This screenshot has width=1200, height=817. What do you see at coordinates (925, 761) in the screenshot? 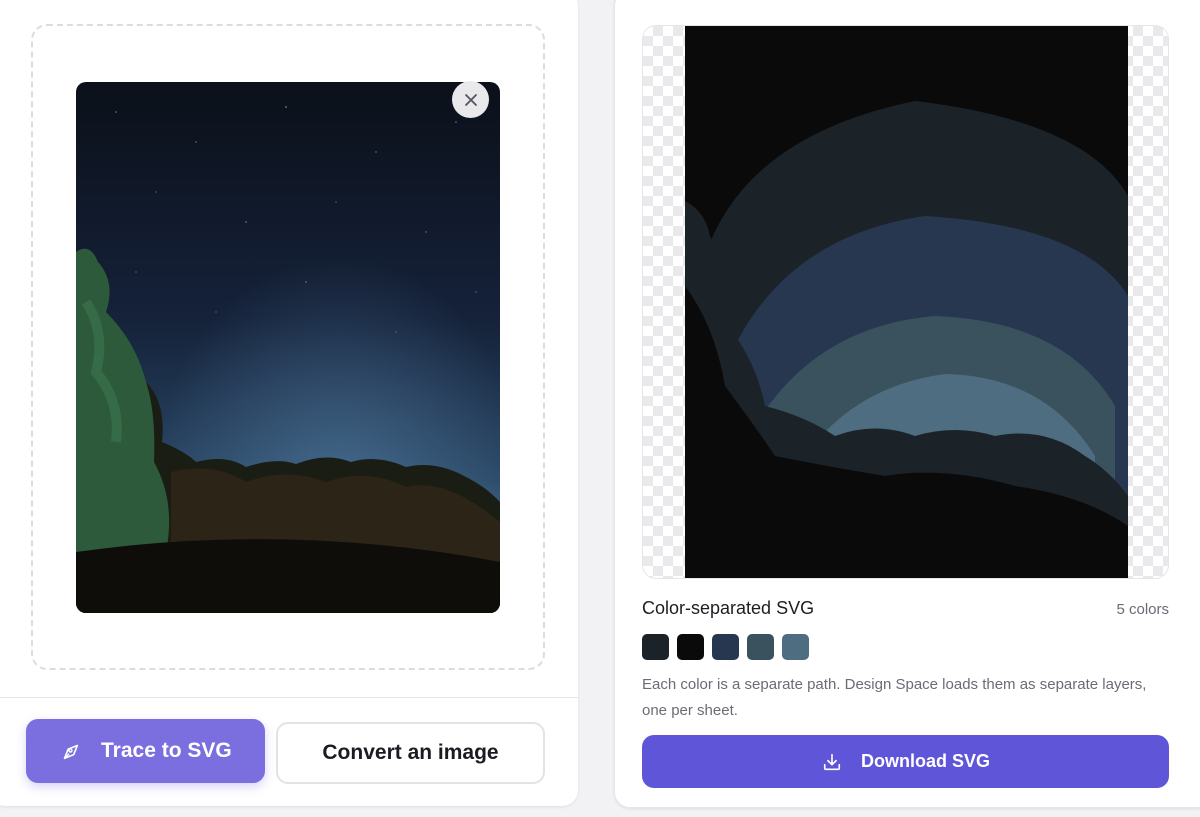
I see `download-svg-label: Download SVG` at bounding box center [925, 761].